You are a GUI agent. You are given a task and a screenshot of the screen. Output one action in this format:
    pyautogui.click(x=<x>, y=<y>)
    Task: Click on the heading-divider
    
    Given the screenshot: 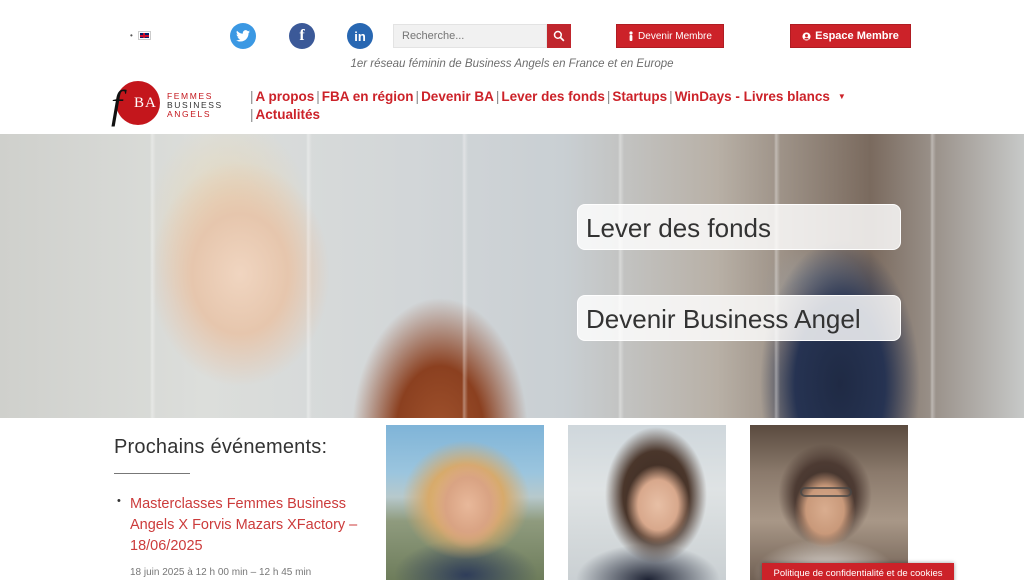 What is the action you would take?
    pyautogui.click(x=152, y=473)
    